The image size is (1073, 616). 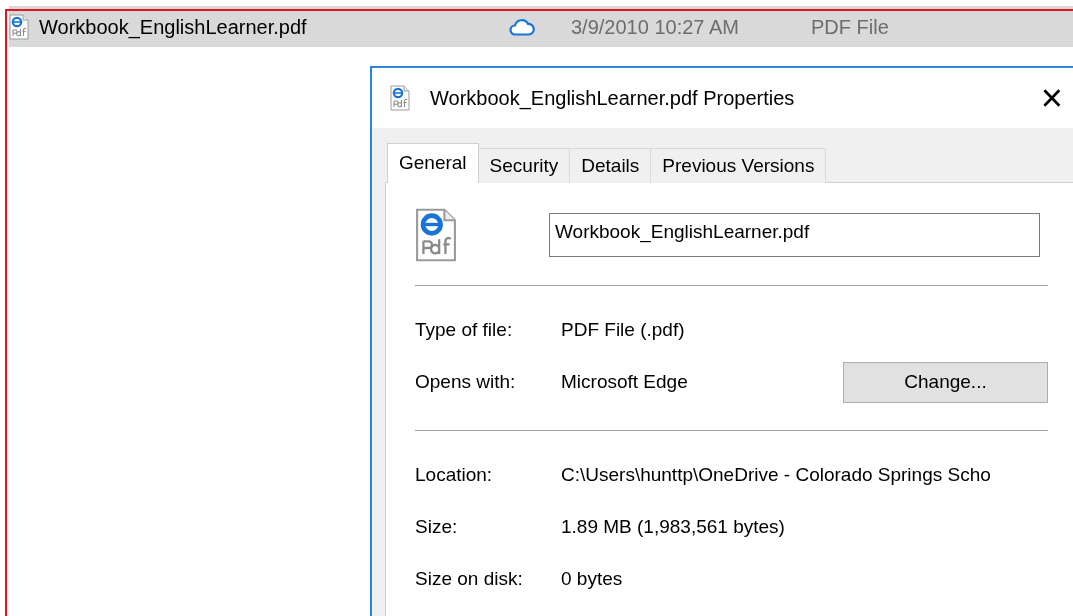 I want to click on property-value: C:\Users\hunttp\OneDrive - Colorado Springs Scho, so click(x=776, y=474).